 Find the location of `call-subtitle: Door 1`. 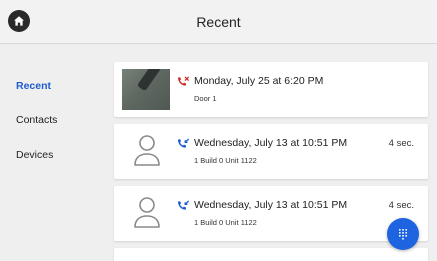

call-subtitle: Door 1 is located at coordinates (205, 98).